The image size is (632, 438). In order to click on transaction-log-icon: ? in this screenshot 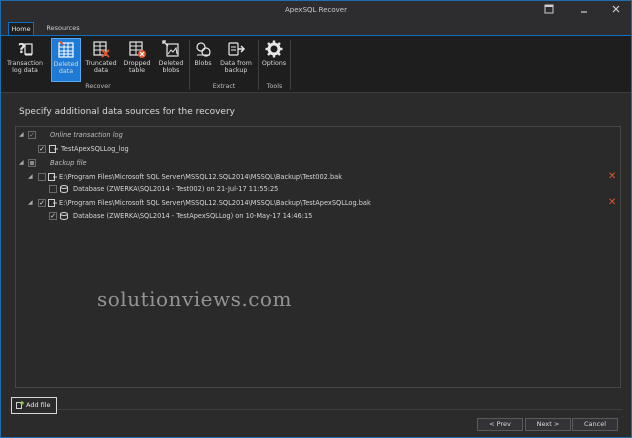, I will do `click(25, 49)`.